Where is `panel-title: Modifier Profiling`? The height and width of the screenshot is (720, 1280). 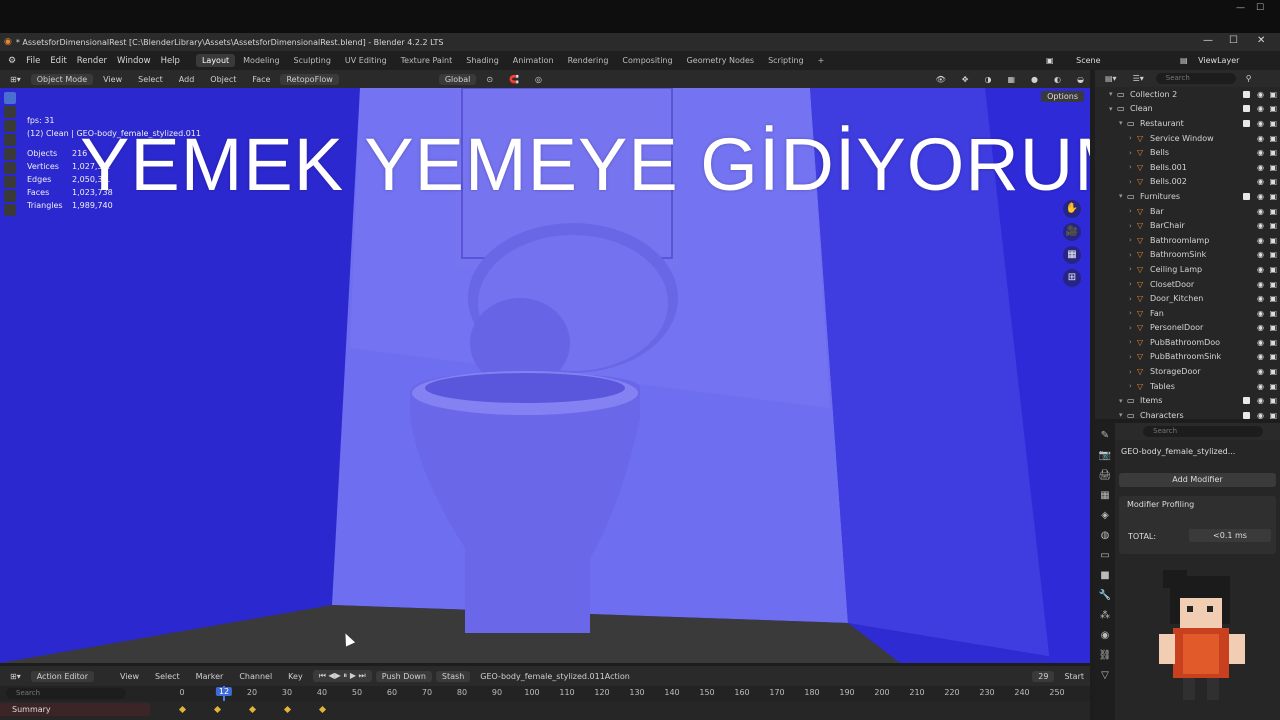 panel-title: Modifier Profiling is located at coordinates (1160, 504).